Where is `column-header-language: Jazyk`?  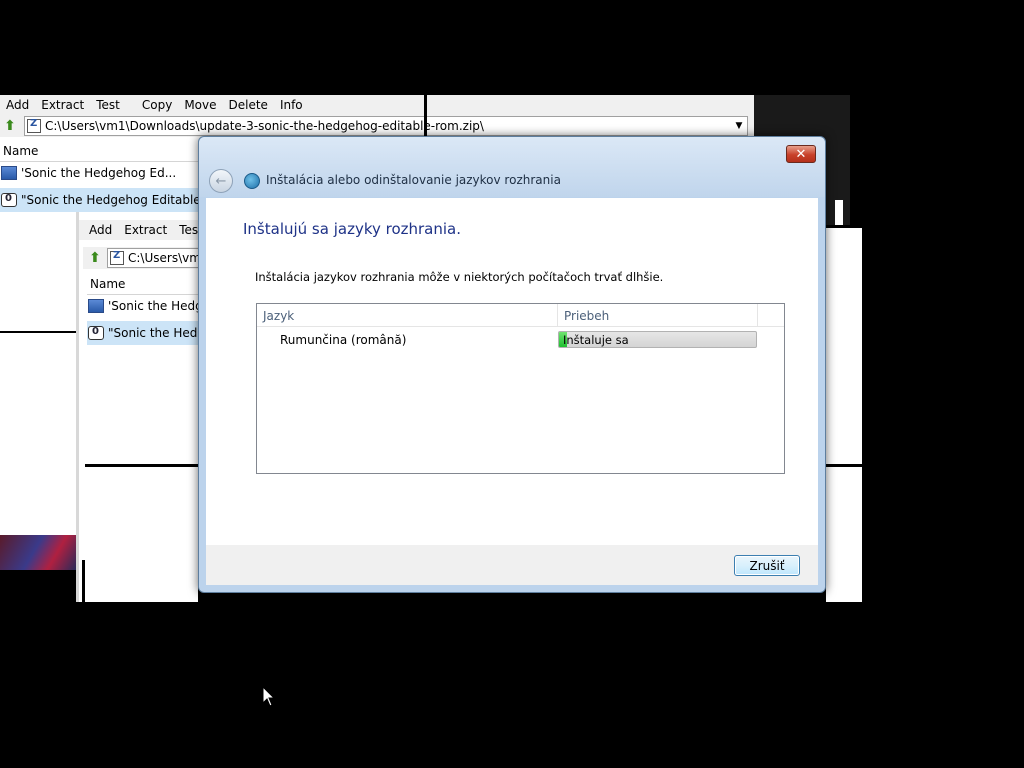
column-header-language: Jazyk is located at coordinates (407, 315).